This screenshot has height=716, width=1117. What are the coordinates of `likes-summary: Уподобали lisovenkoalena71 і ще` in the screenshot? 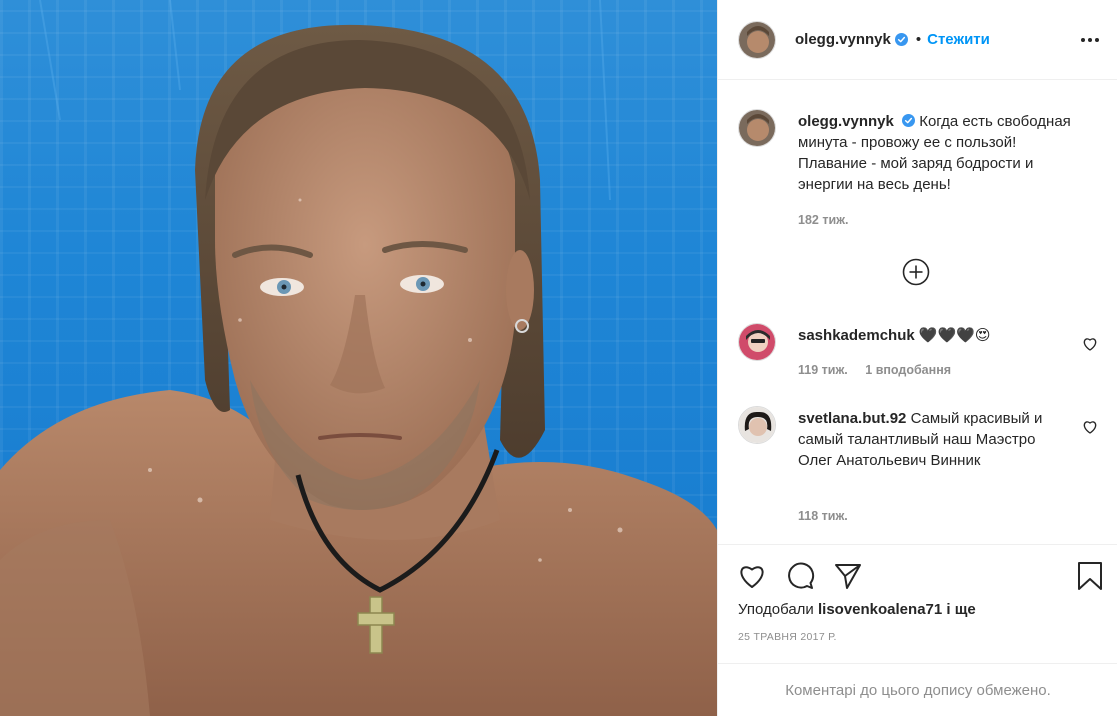 It's located at (857, 609).